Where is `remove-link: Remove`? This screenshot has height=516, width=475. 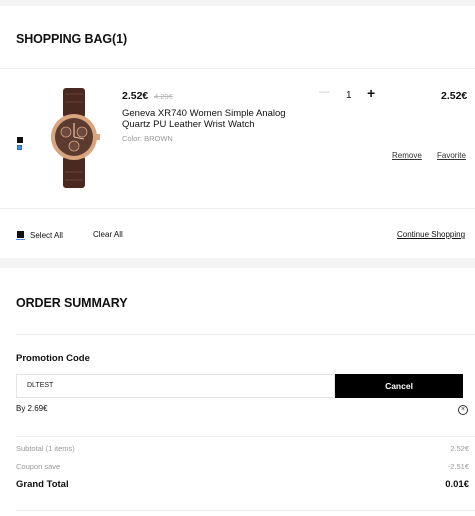 remove-link: Remove is located at coordinates (407, 155).